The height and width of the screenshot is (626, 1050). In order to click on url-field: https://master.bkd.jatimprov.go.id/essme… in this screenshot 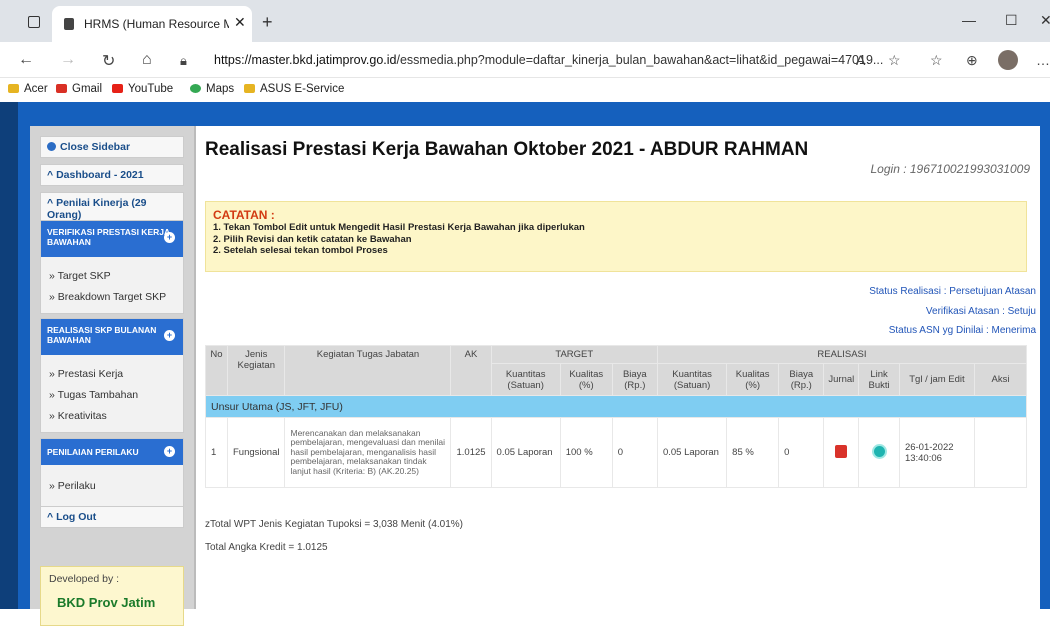, I will do `click(548, 60)`.